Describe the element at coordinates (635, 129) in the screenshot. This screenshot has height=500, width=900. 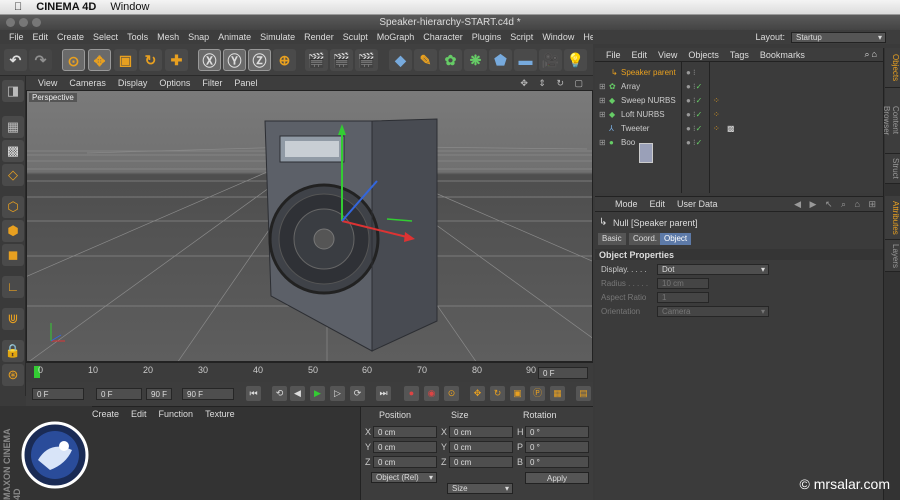
I see `object-name: Tweeter` at that location.